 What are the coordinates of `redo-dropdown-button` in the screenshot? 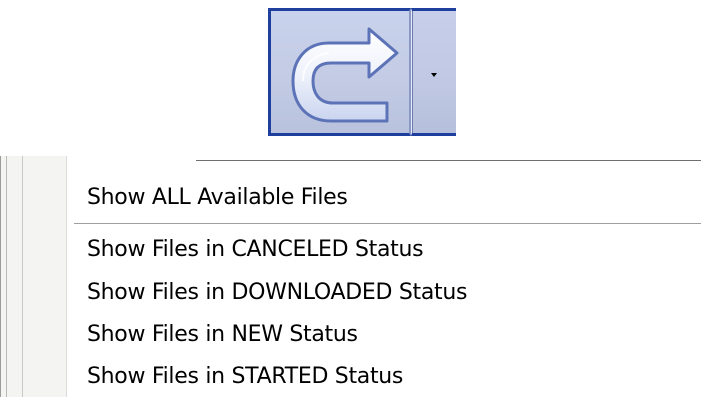 It's located at (433, 72).